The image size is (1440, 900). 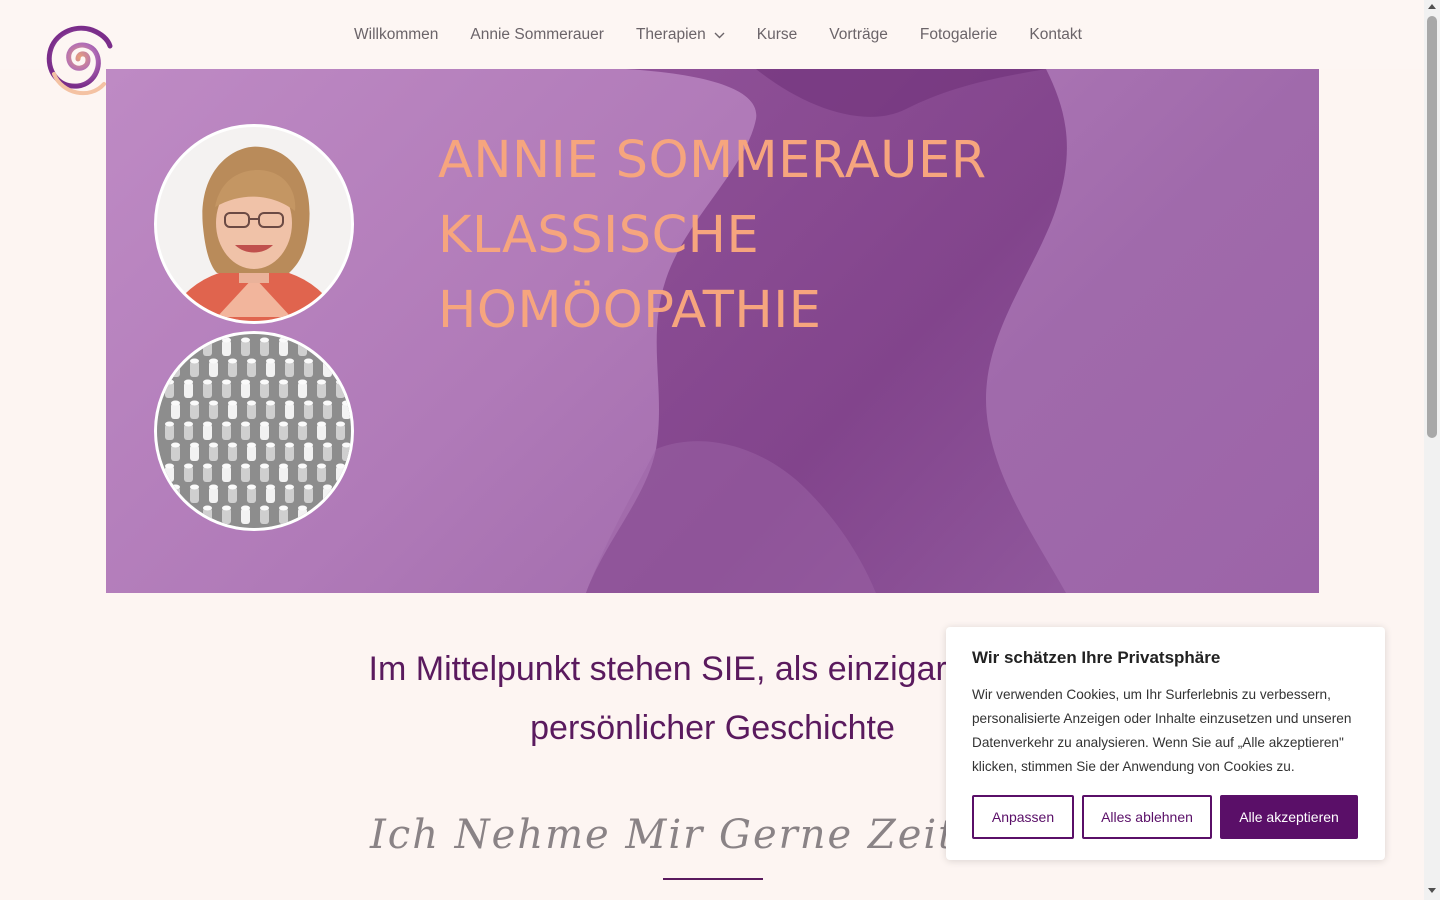 I want to click on nav-item-label: Vorträge, so click(x=858, y=34).